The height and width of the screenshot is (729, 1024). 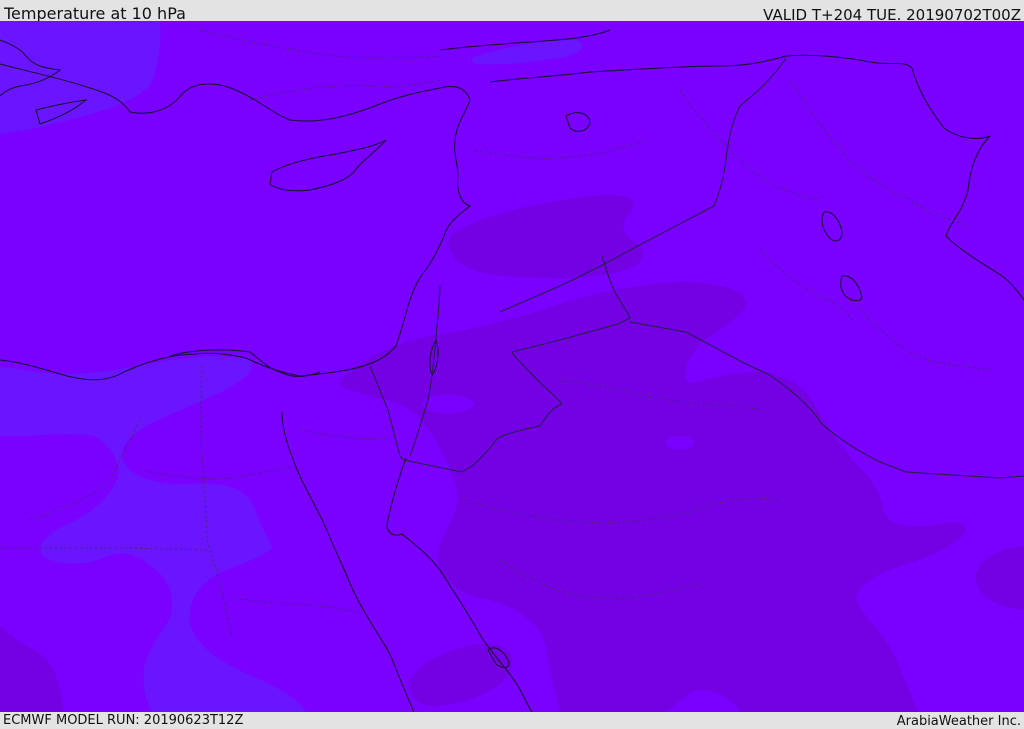 What do you see at coordinates (680, 443) in the screenshot?
I see `cool-spot` at bounding box center [680, 443].